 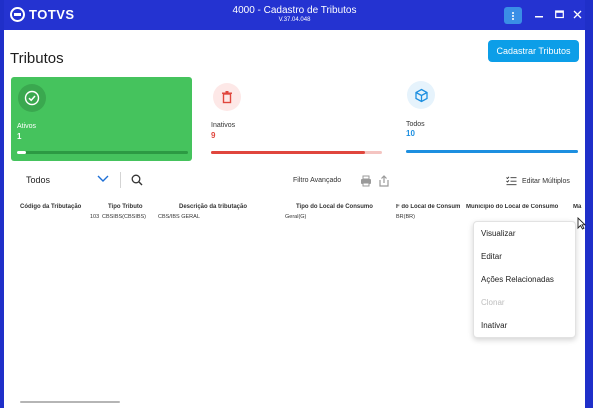 I want to click on minimize-icon, so click(x=539, y=17).